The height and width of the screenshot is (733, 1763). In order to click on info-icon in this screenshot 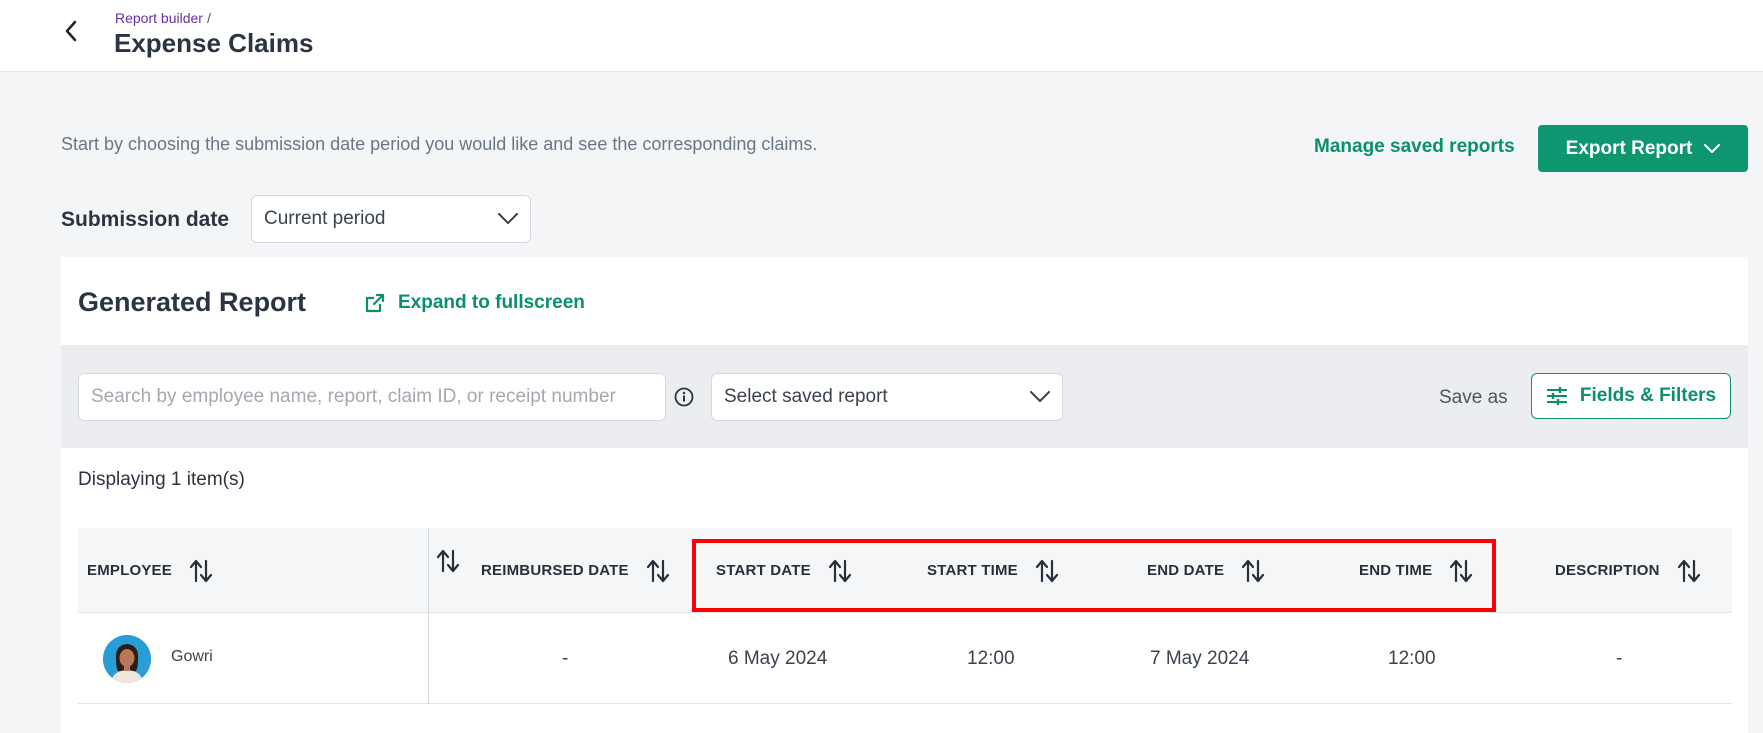, I will do `click(684, 397)`.